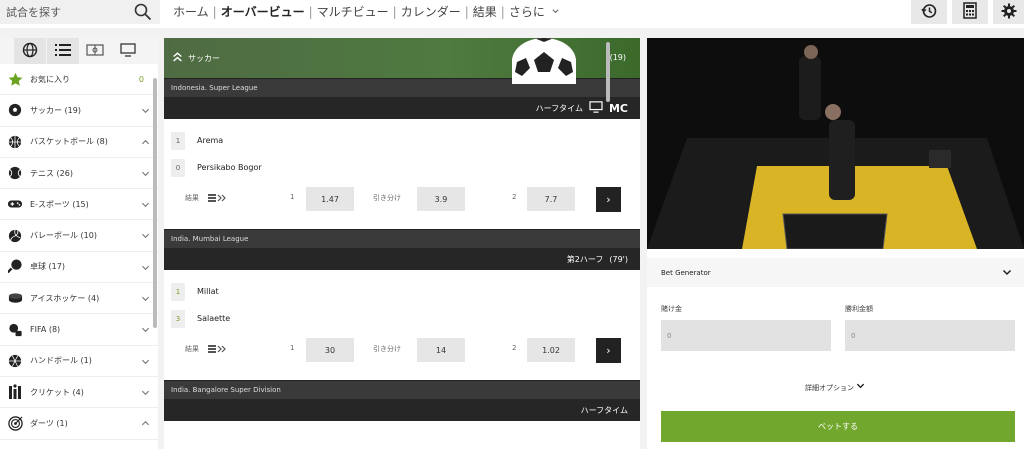  I want to click on match-period-bar: ハーフタイム MC, so click(402, 108).